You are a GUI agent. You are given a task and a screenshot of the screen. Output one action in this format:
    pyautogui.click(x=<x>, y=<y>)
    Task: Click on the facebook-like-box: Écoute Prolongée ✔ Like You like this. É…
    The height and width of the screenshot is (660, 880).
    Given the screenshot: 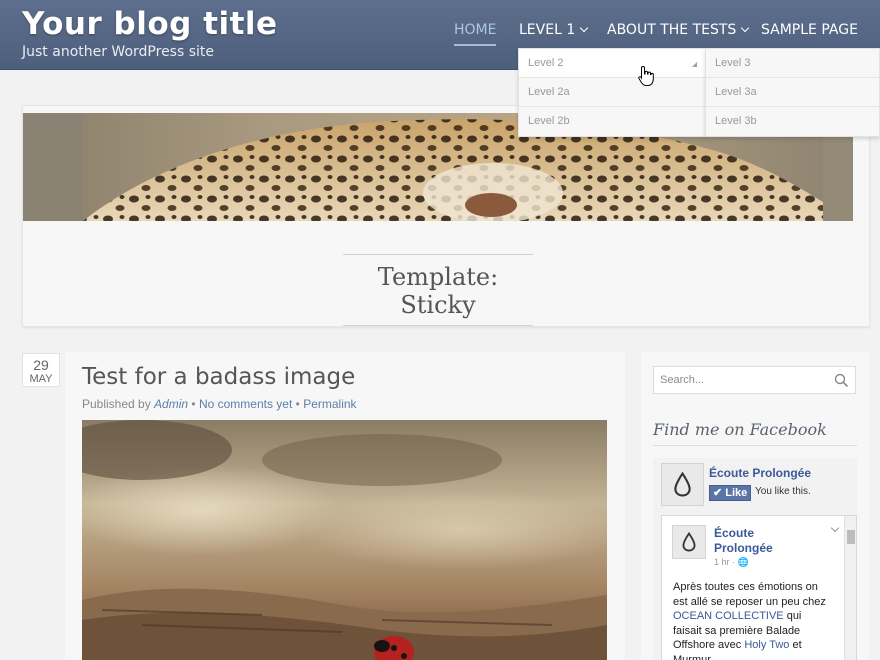 What is the action you would take?
    pyautogui.click(x=755, y=559)
    